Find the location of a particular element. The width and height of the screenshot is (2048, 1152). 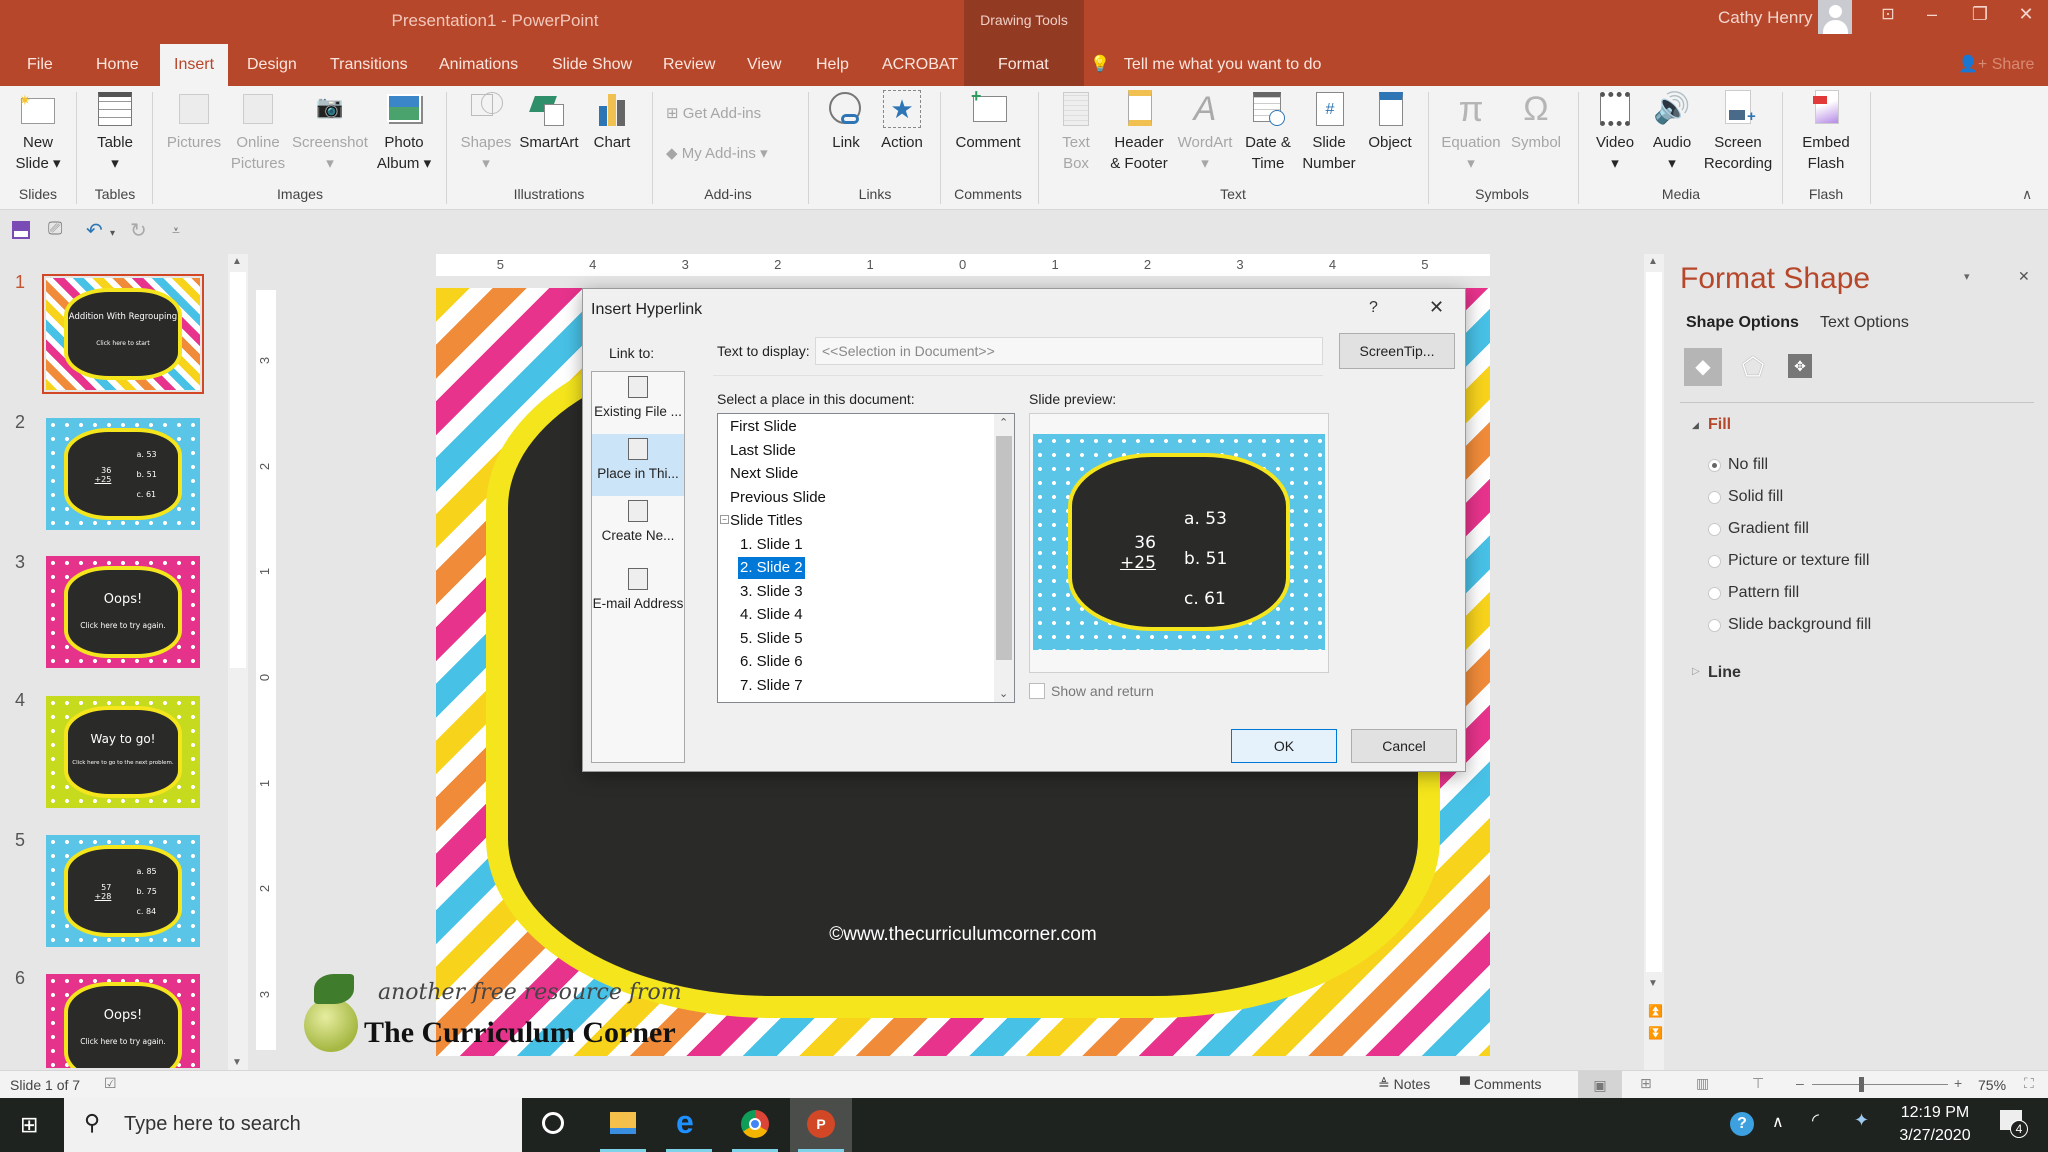

tab-slide-show: Slide Show is located at coordinates (592, 65).